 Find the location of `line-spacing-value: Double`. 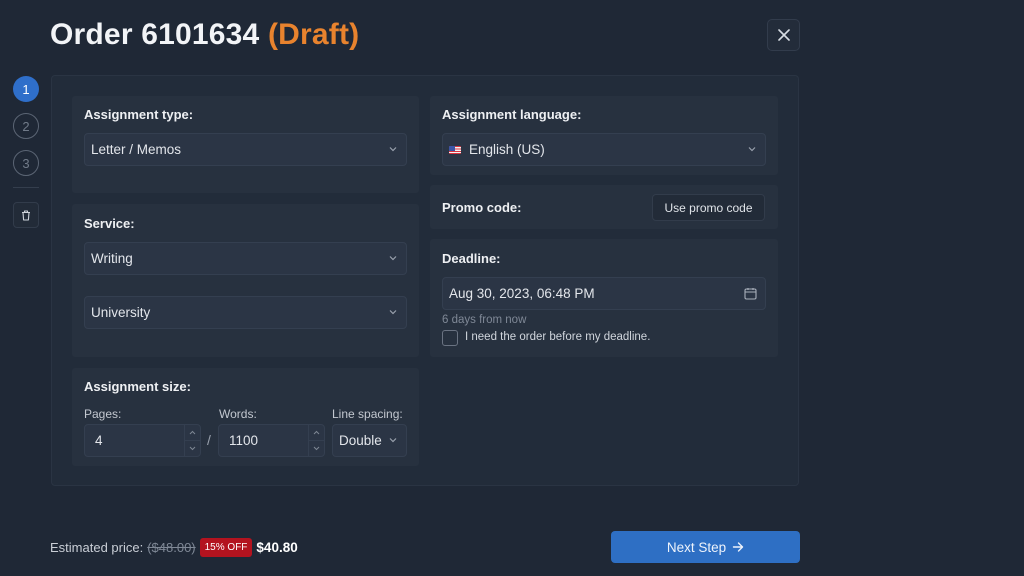

line-spacing-value: Double is located at coordinates (360, 440).